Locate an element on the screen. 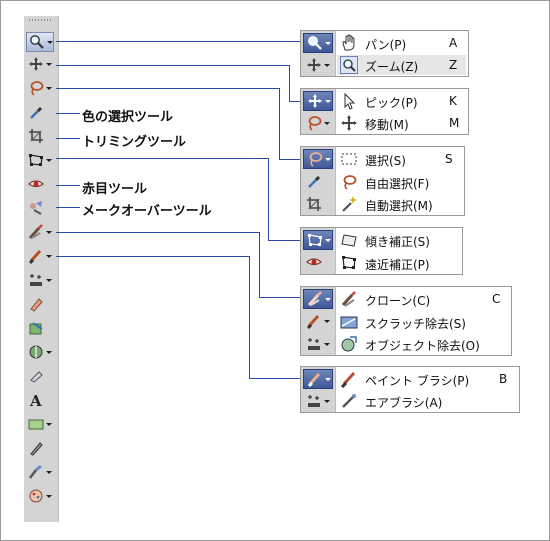 Image resolution: width=550 pixels, height=541 pixels. gradient-tool-button is located at coordinates (40, 353).